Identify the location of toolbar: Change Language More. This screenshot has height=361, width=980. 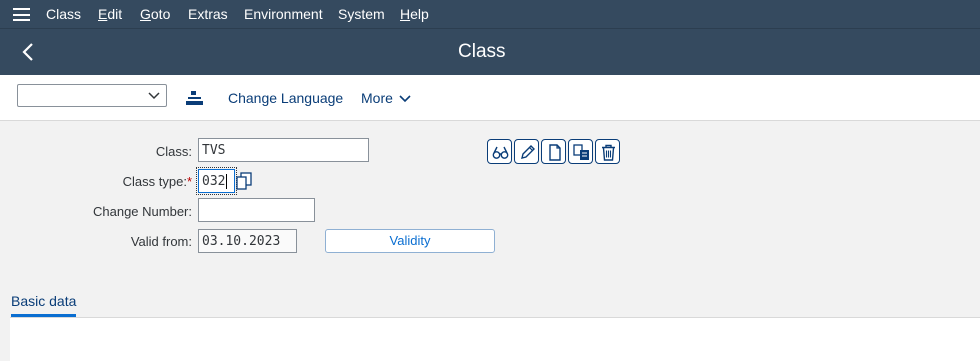
(490, 98).